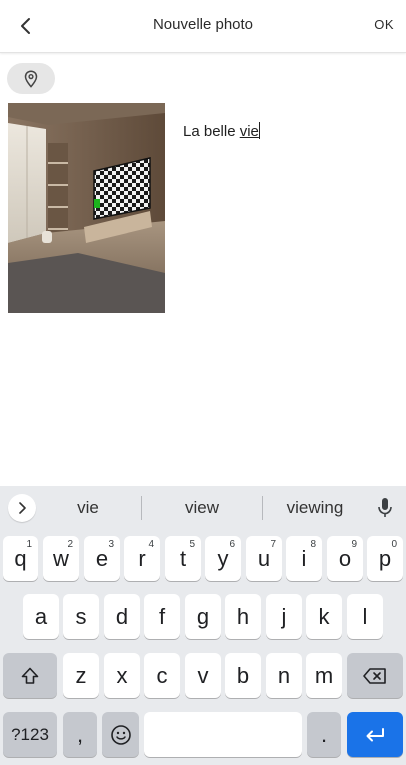  I want to click on suggestion-bar: vie view viewing, so click(203, 508).